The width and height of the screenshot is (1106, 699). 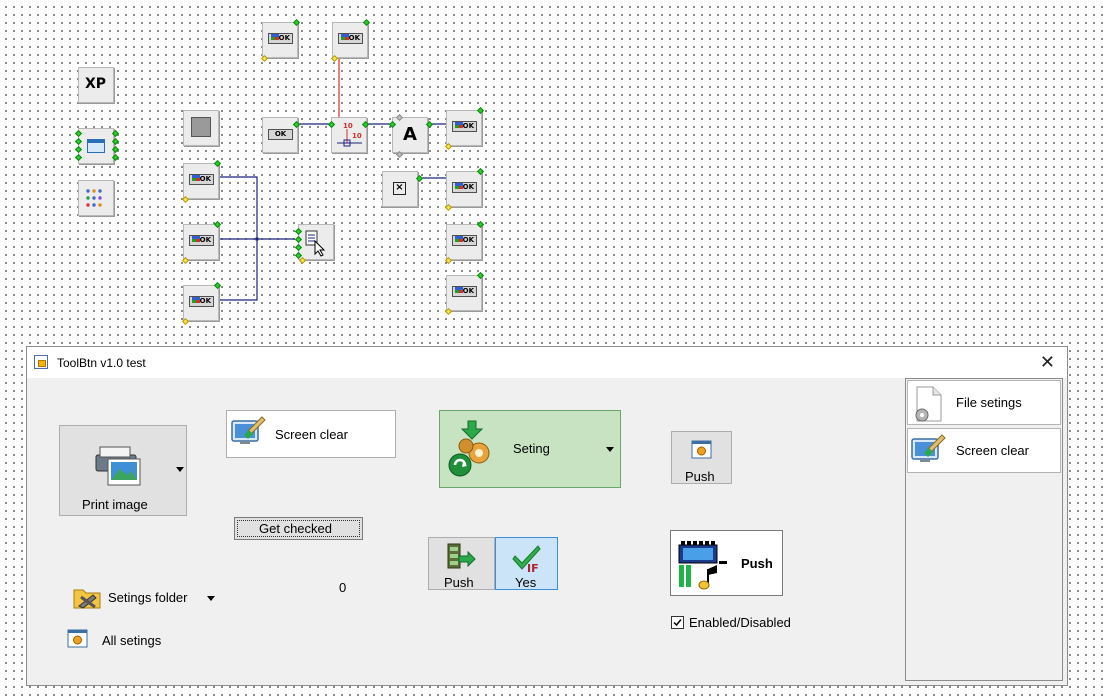 What do you see at coordinates (984, 529) in the screenshot?
I see `side-panel: File setings Screen clear` at bounding box center [984, 529].